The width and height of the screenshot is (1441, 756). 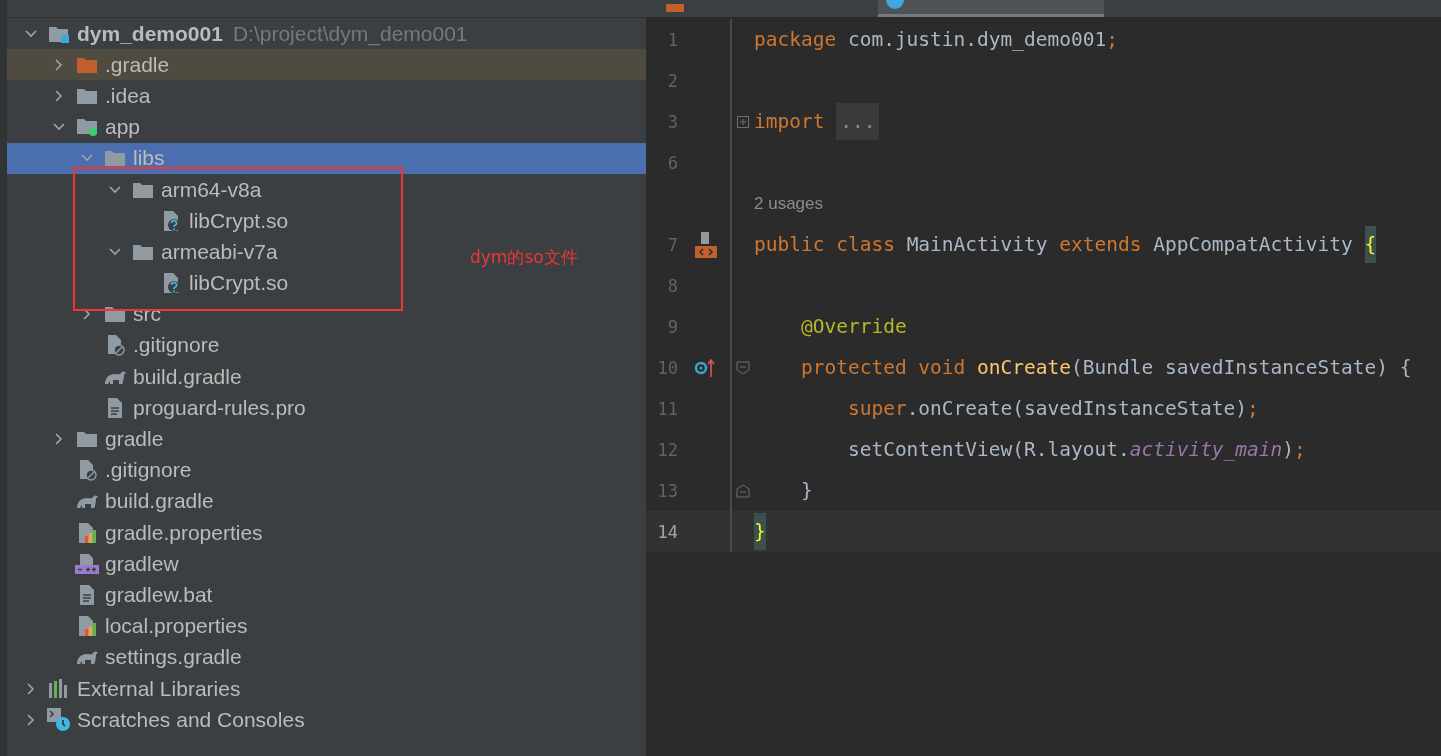 I want to click on tree-item: arm64-v8a, so click(x=137, y=189).